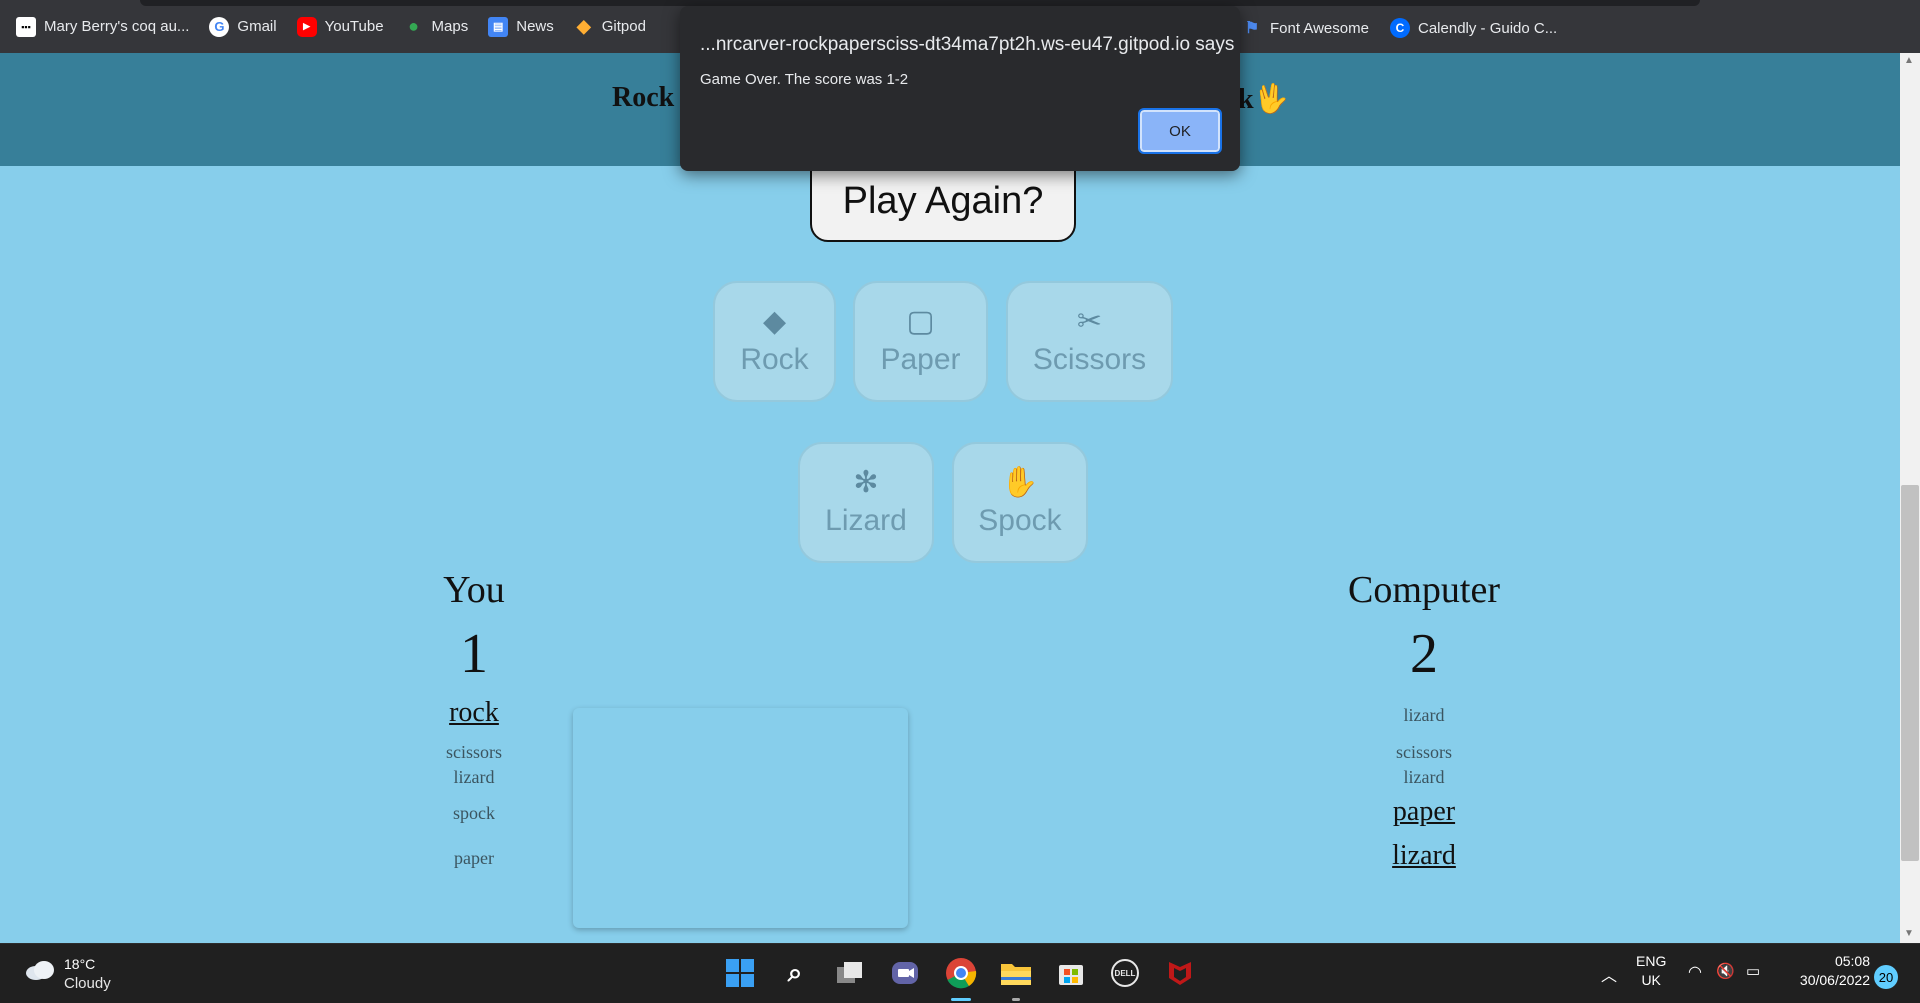 This screenshot has width=1920, height=1003. What do you see at coordinates (1016, 973) in the screenshot?
I see `file-explorer-icon` at bounding box center [1016, 973].